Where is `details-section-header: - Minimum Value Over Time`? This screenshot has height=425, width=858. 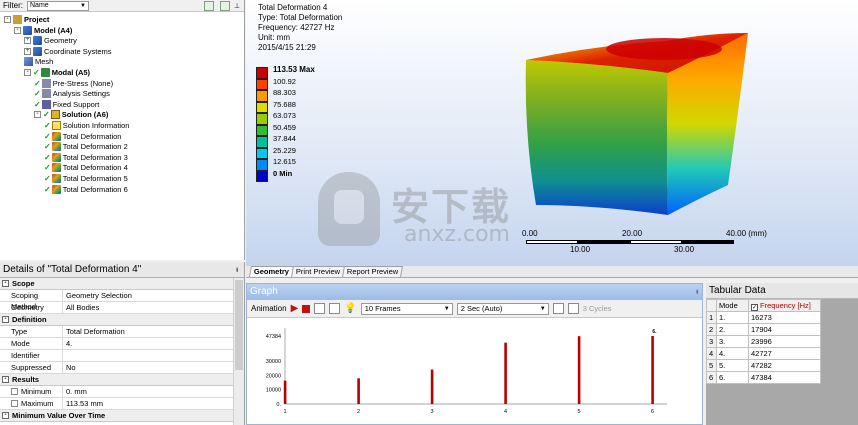 details-section-header: - Minimum Value Over Time is located at coordinates (122, 416).